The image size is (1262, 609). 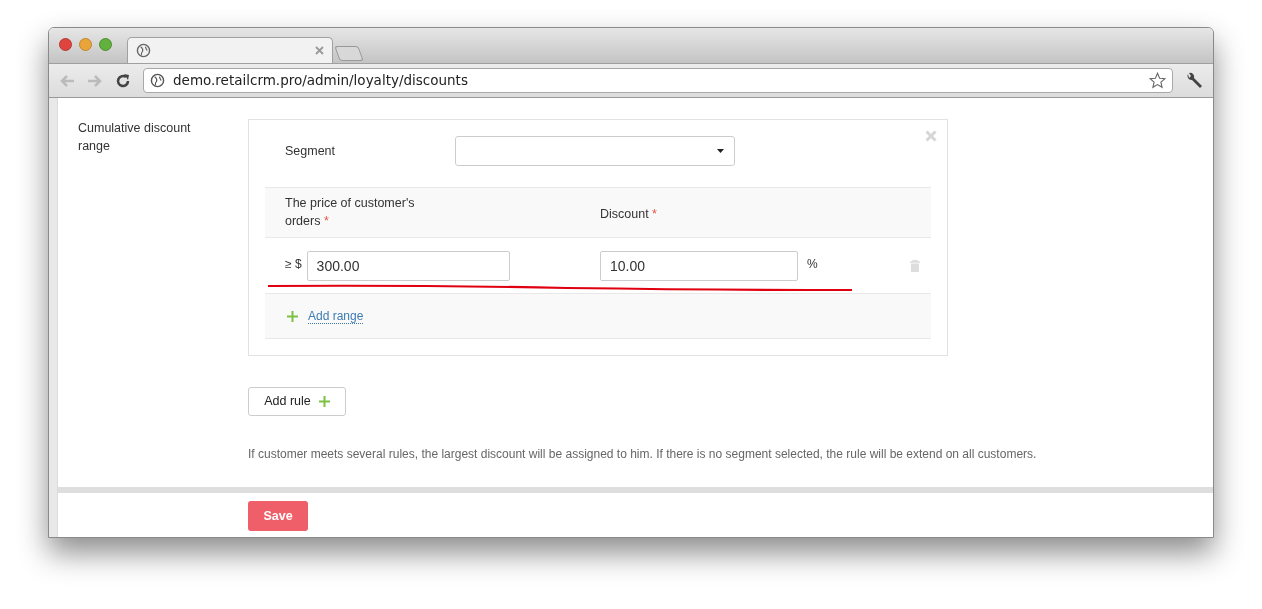 I want to click on add-rule-button: Add rule, so click(x=297, y=401).